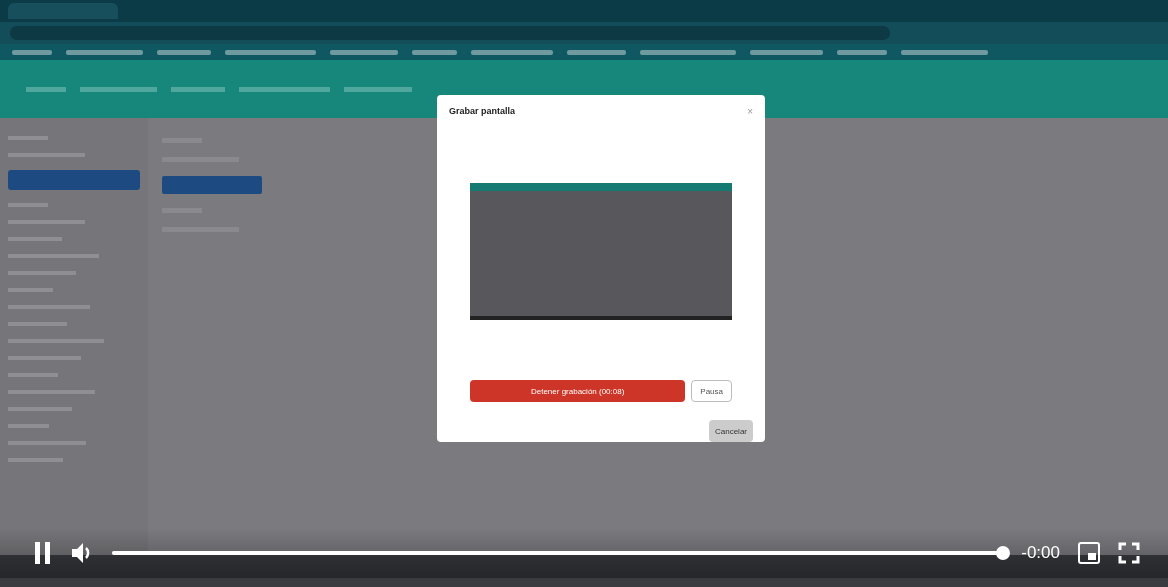 The height and width of the screenshot is (587, 1168). I want to click on time-remaining: -0:00, so click(1040, 553).